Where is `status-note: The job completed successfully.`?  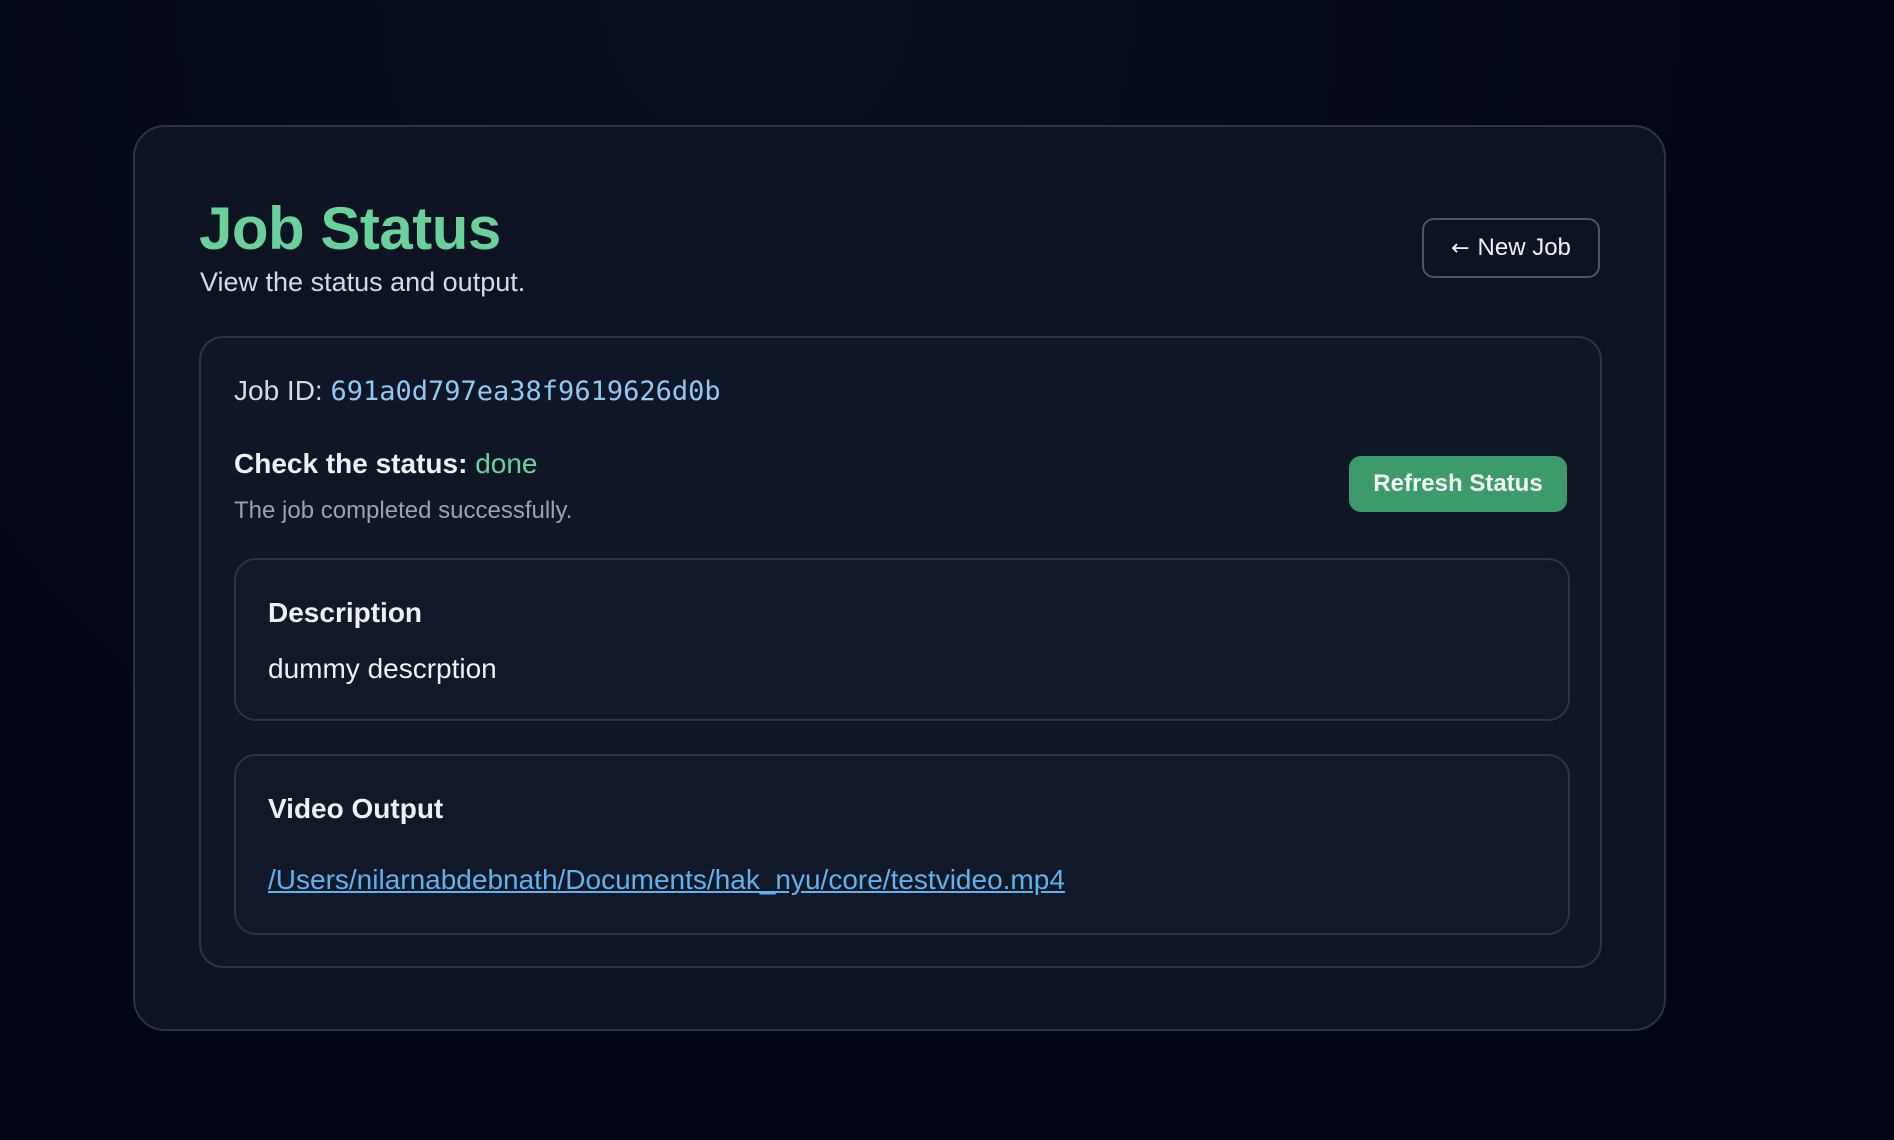
status-note: The job completed successfully. is located at coordinates (403, 510).